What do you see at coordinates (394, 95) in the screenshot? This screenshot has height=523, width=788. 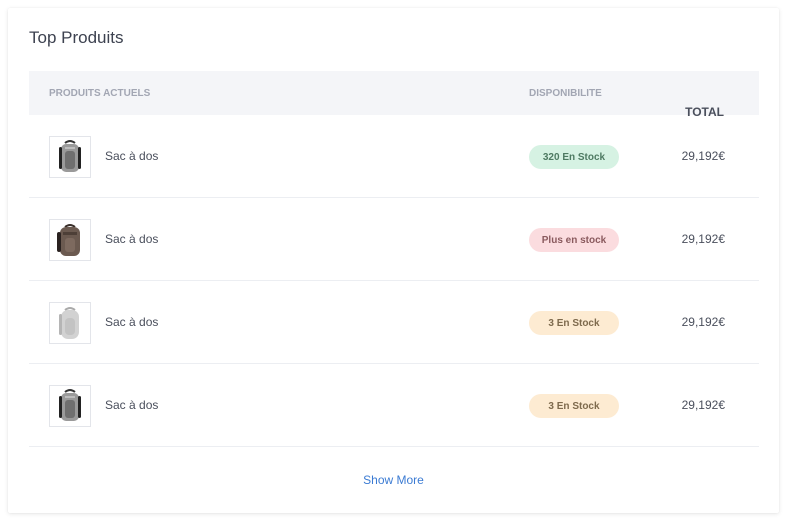 I see `table-header: PRODUITS ACTUELS DISPONIBILITE TOTAL` at bounding box center [394, 95].